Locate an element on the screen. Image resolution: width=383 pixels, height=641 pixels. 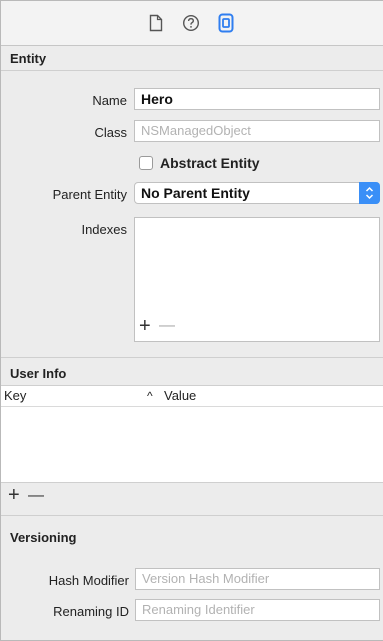
abstract-entity-label: Abstract Entity is located at coordinates (210, 163).